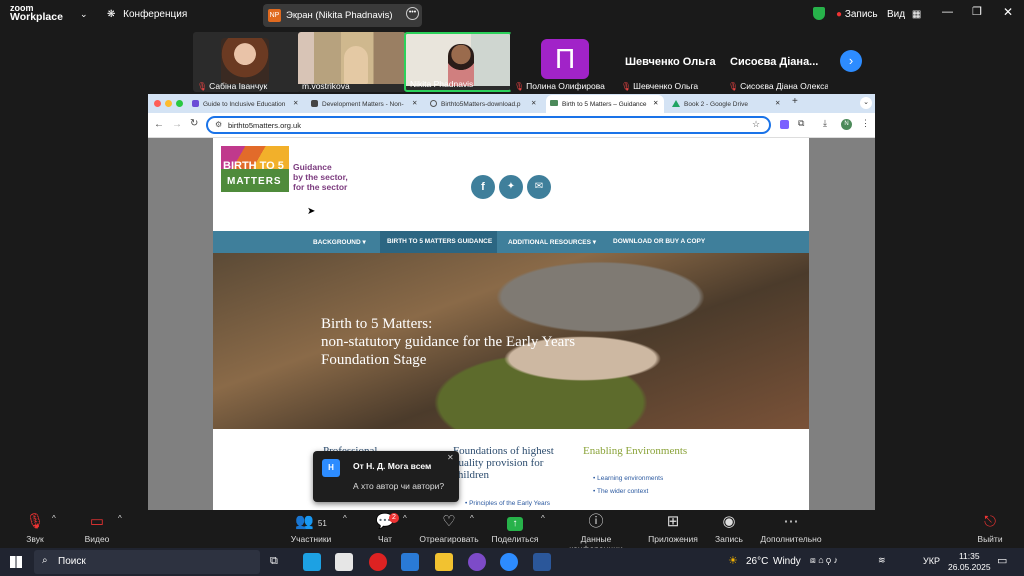 The height and width of the screenshot is (576, 1024). What do you see at coordinates (35, 528) in the screenshot?
I see `audio-button: 🎙 Звук` at bounding box center [35, 528].